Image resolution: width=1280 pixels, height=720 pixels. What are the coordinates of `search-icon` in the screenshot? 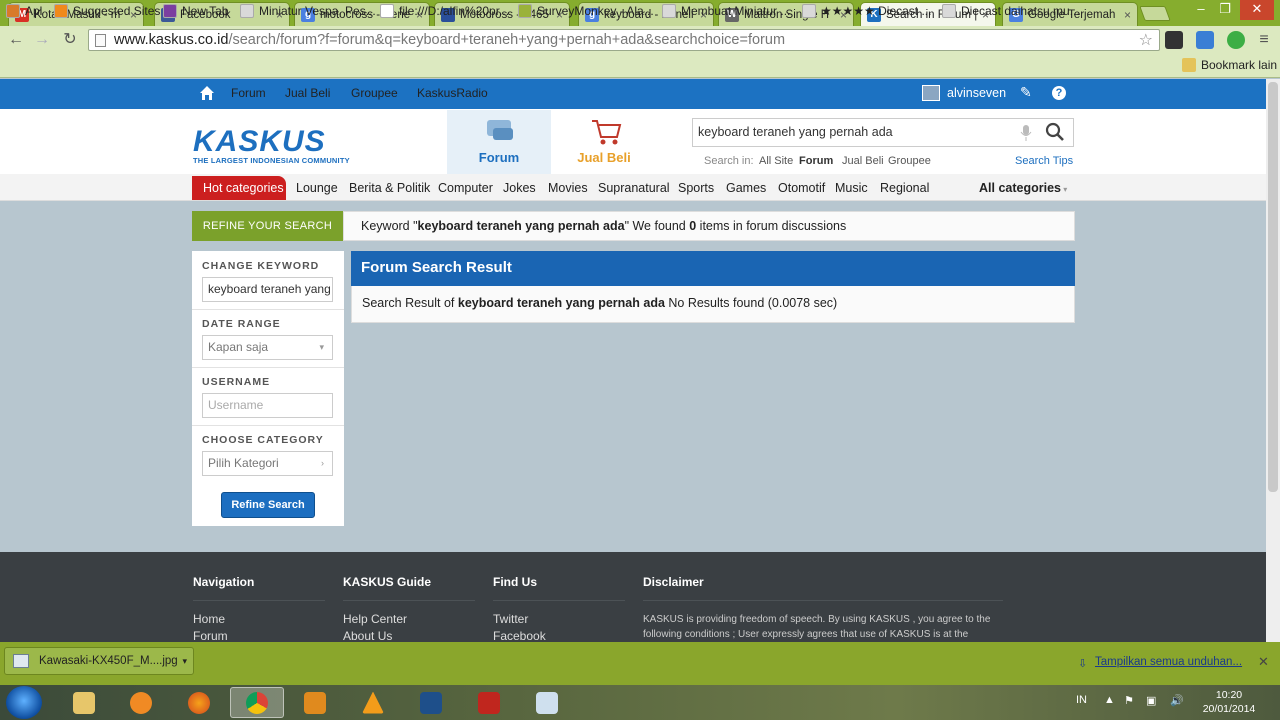 It's located at (1055, 132).